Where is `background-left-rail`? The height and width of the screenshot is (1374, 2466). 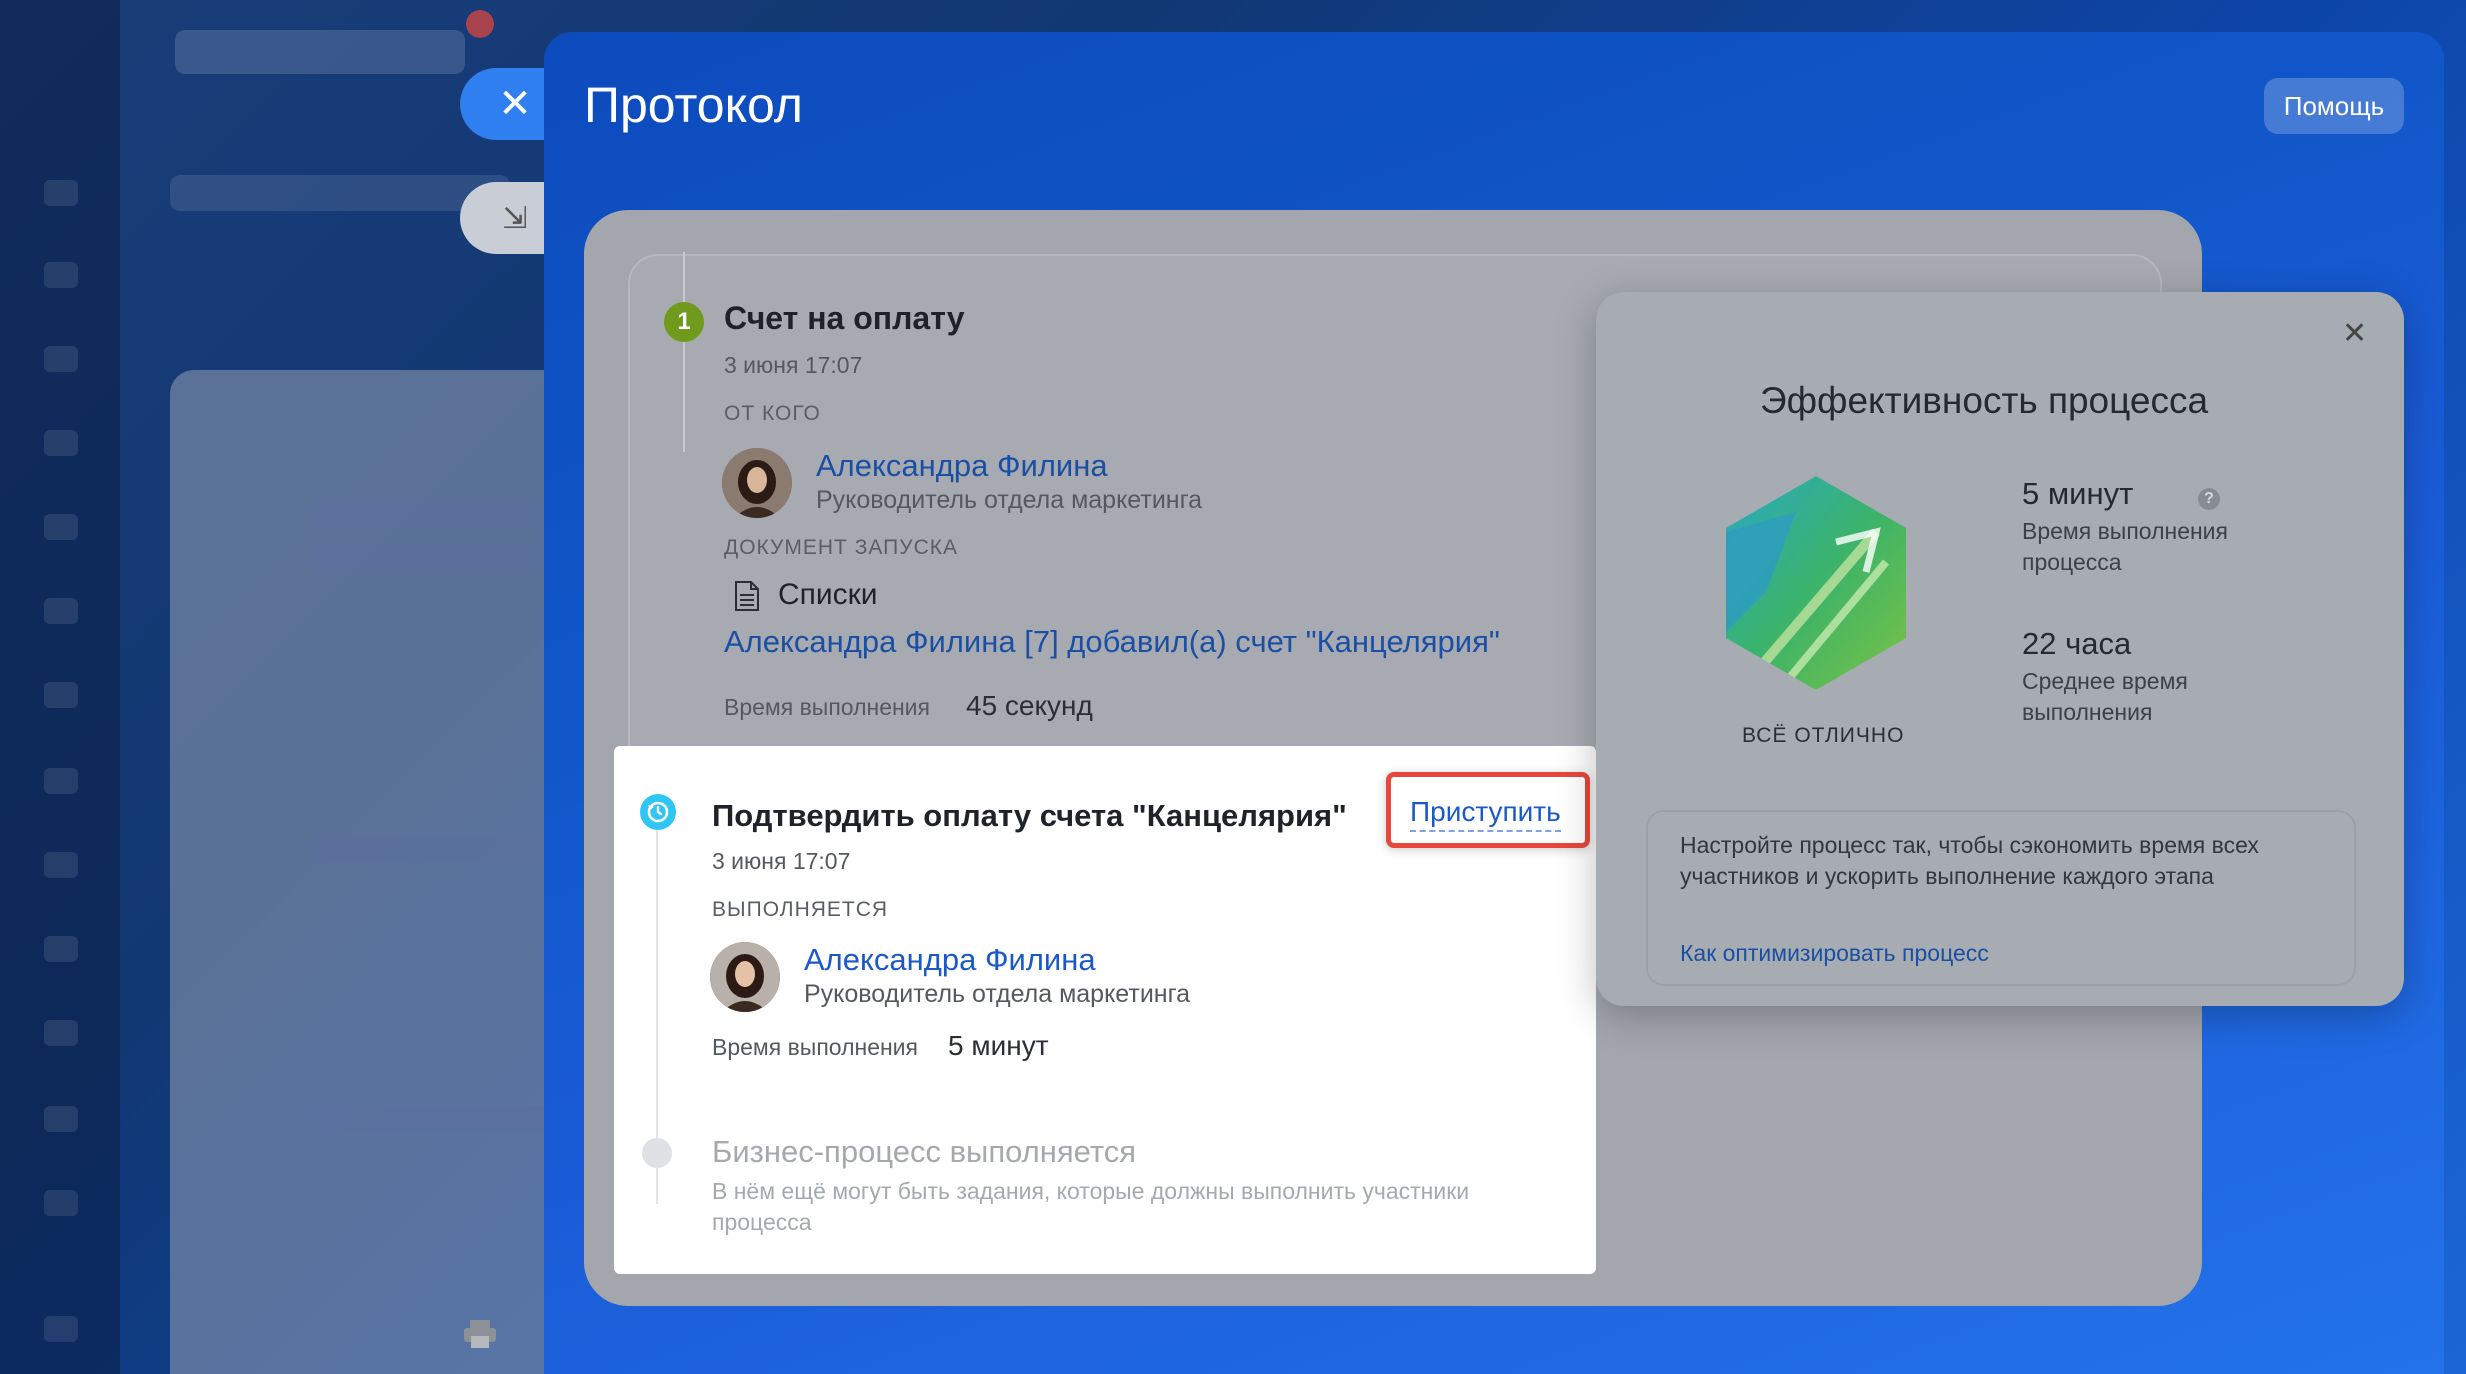 background-left-rail is located at coordinates (60, 687).